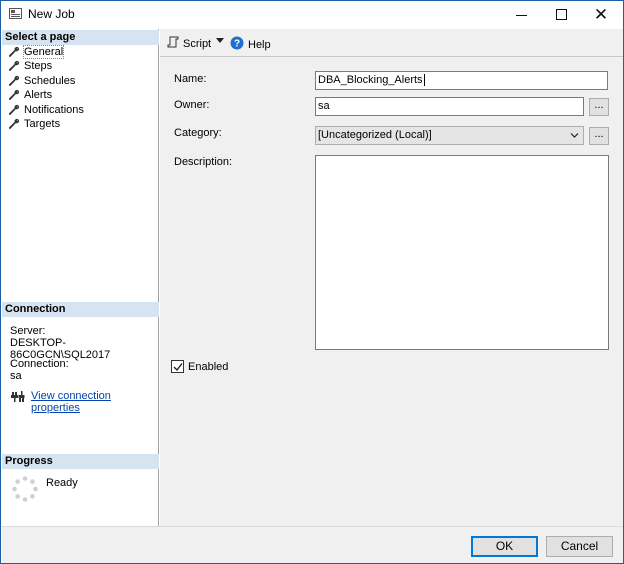  Describe the element at coordinates (62, 483) in the screenshot. I see `progress-status: Ready` at that location.